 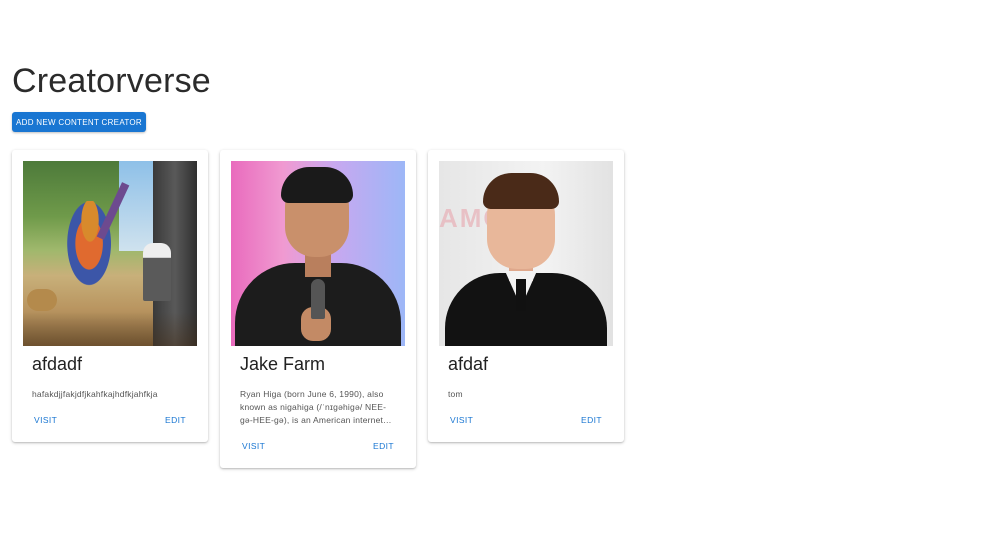 What do you see at coordinates (111, 81) in the screenshot?
I see `page-title: Creatorverse` at bounding box center [111, 81].